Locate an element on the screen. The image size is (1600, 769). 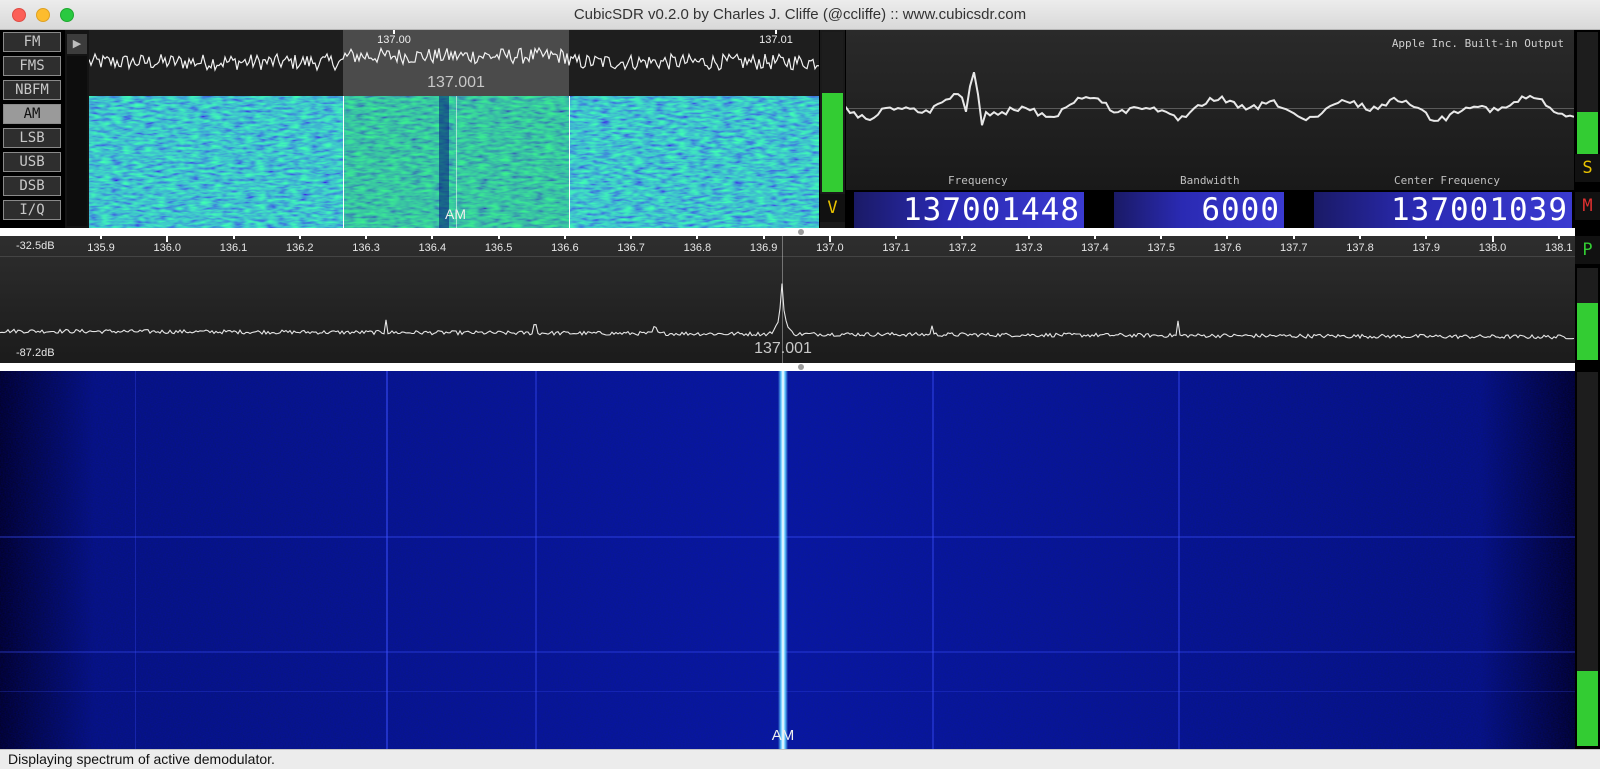
spectrum-average-meter is located at coordinates (1587, 314).